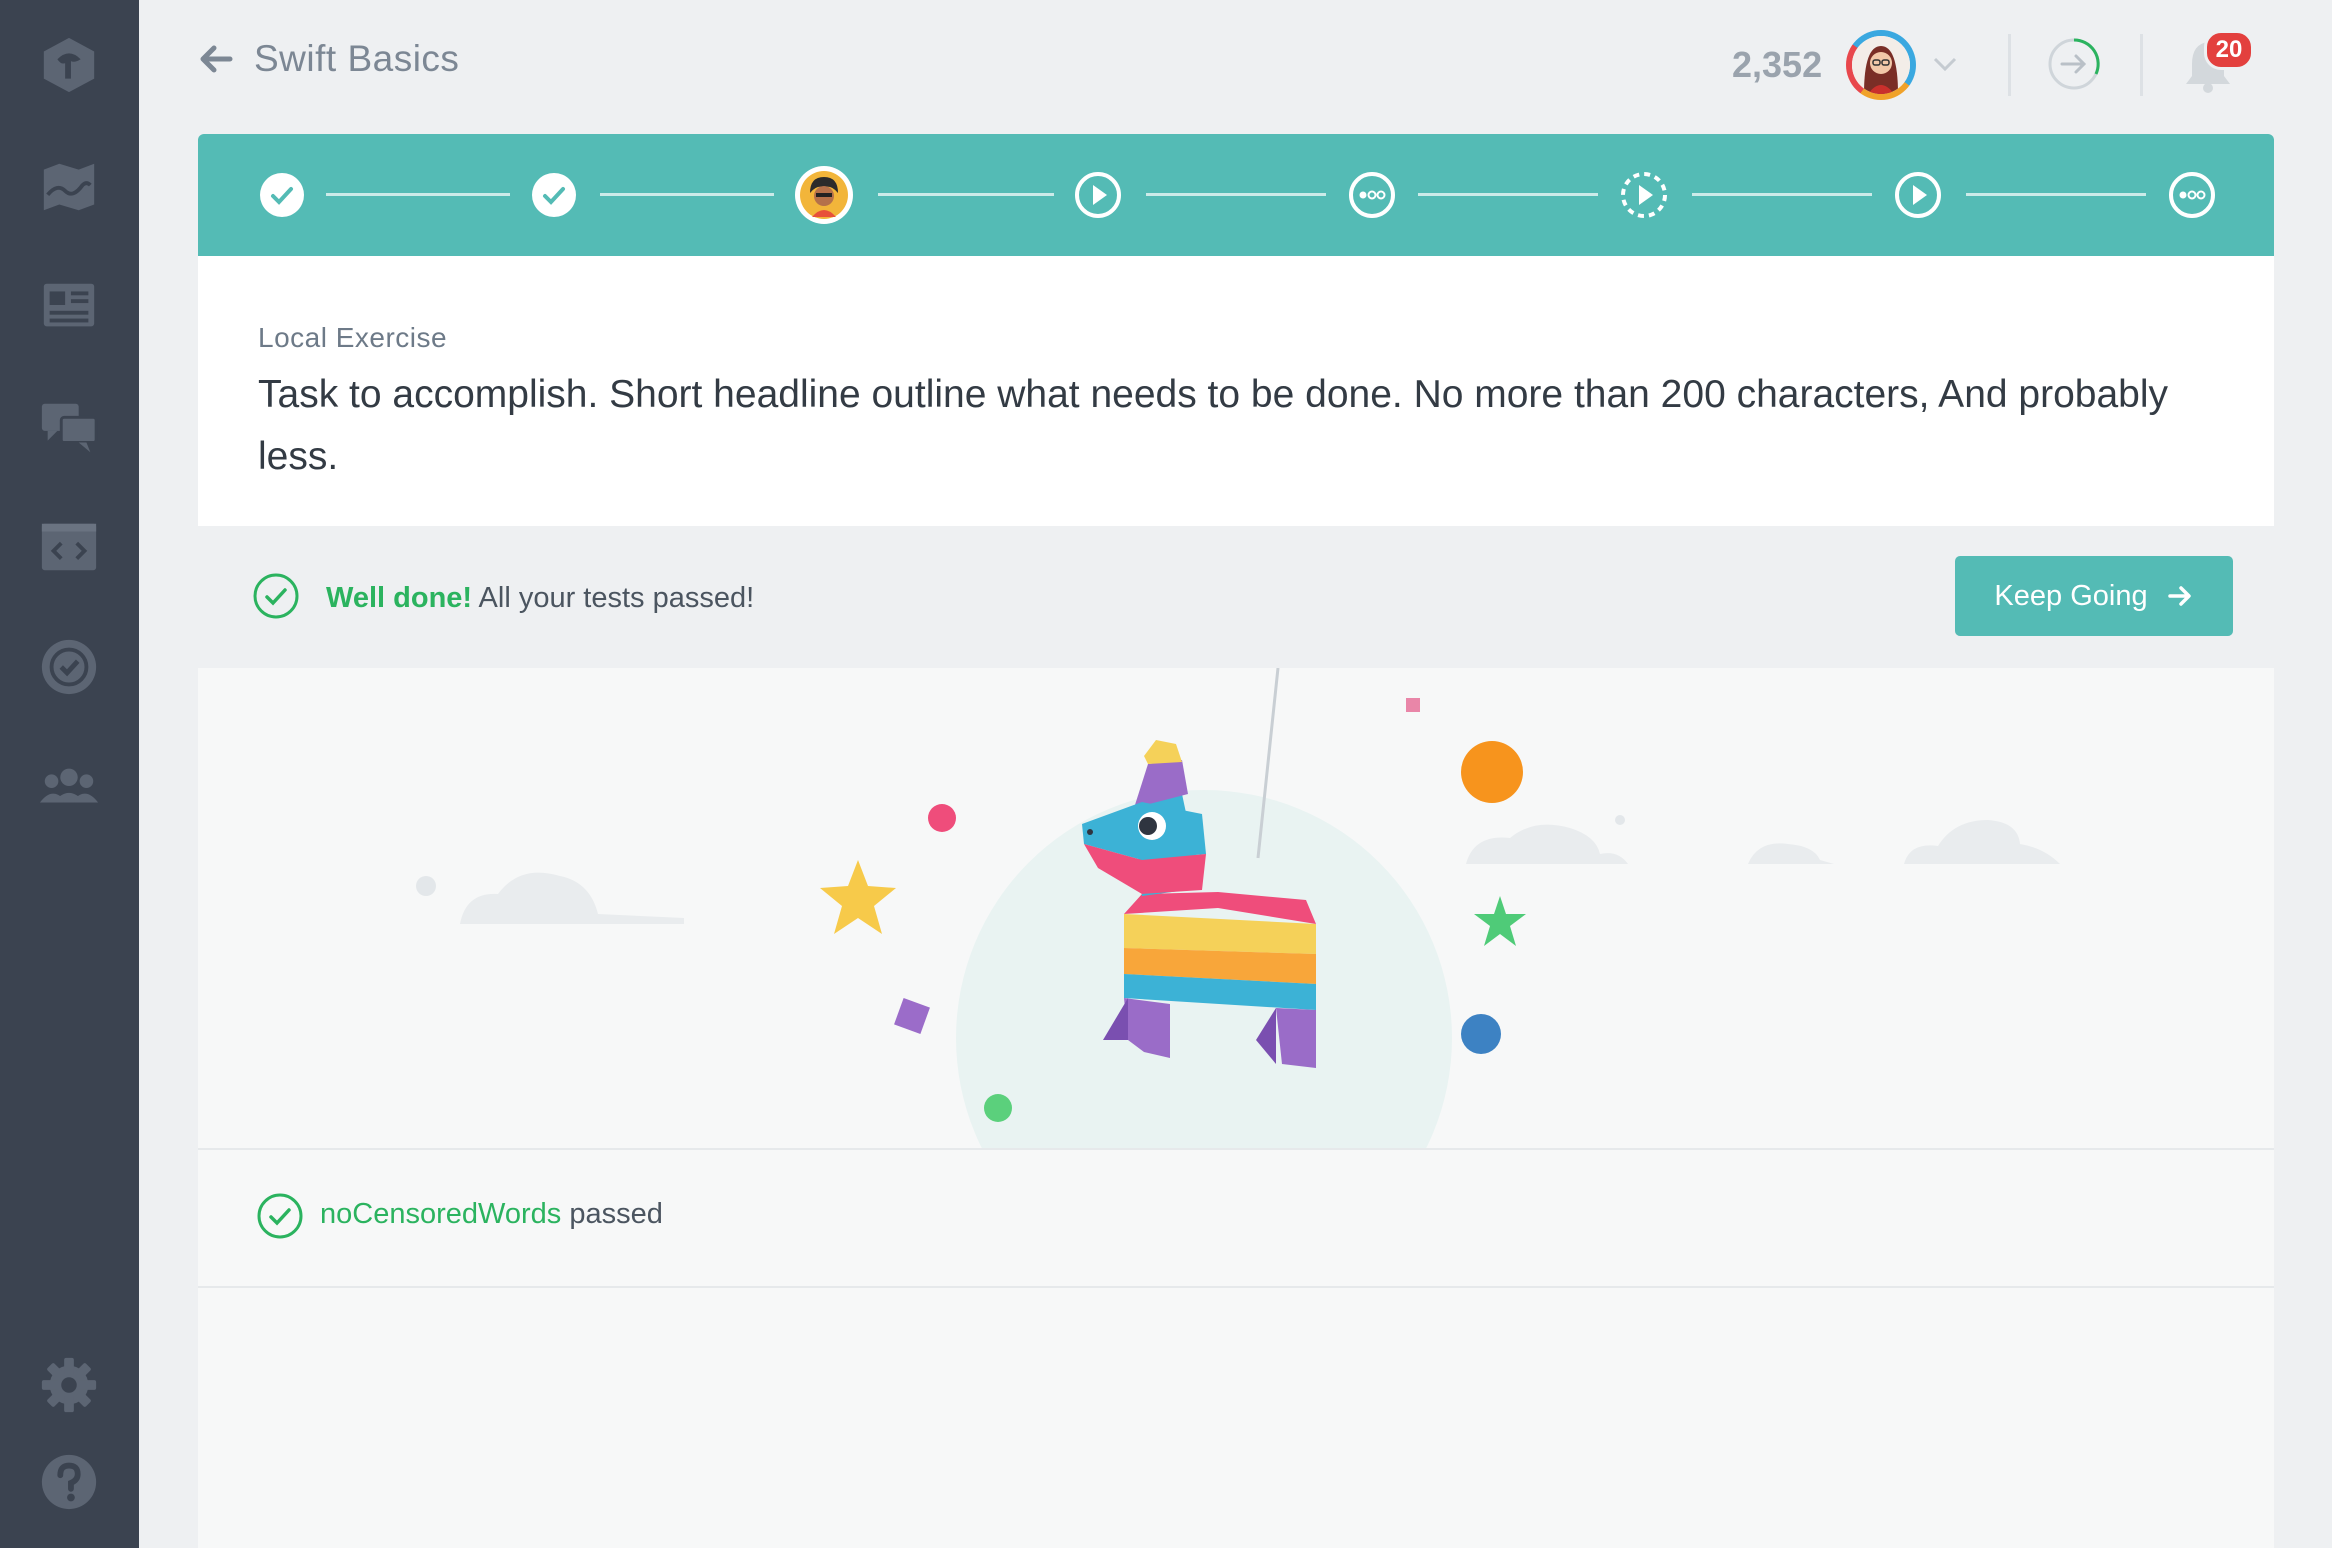 This screenshot has height=1548, width=2332. Describe the element at coordinates (69, 65) in the screenshot. I see `treehouse-logo-icon` at that location.